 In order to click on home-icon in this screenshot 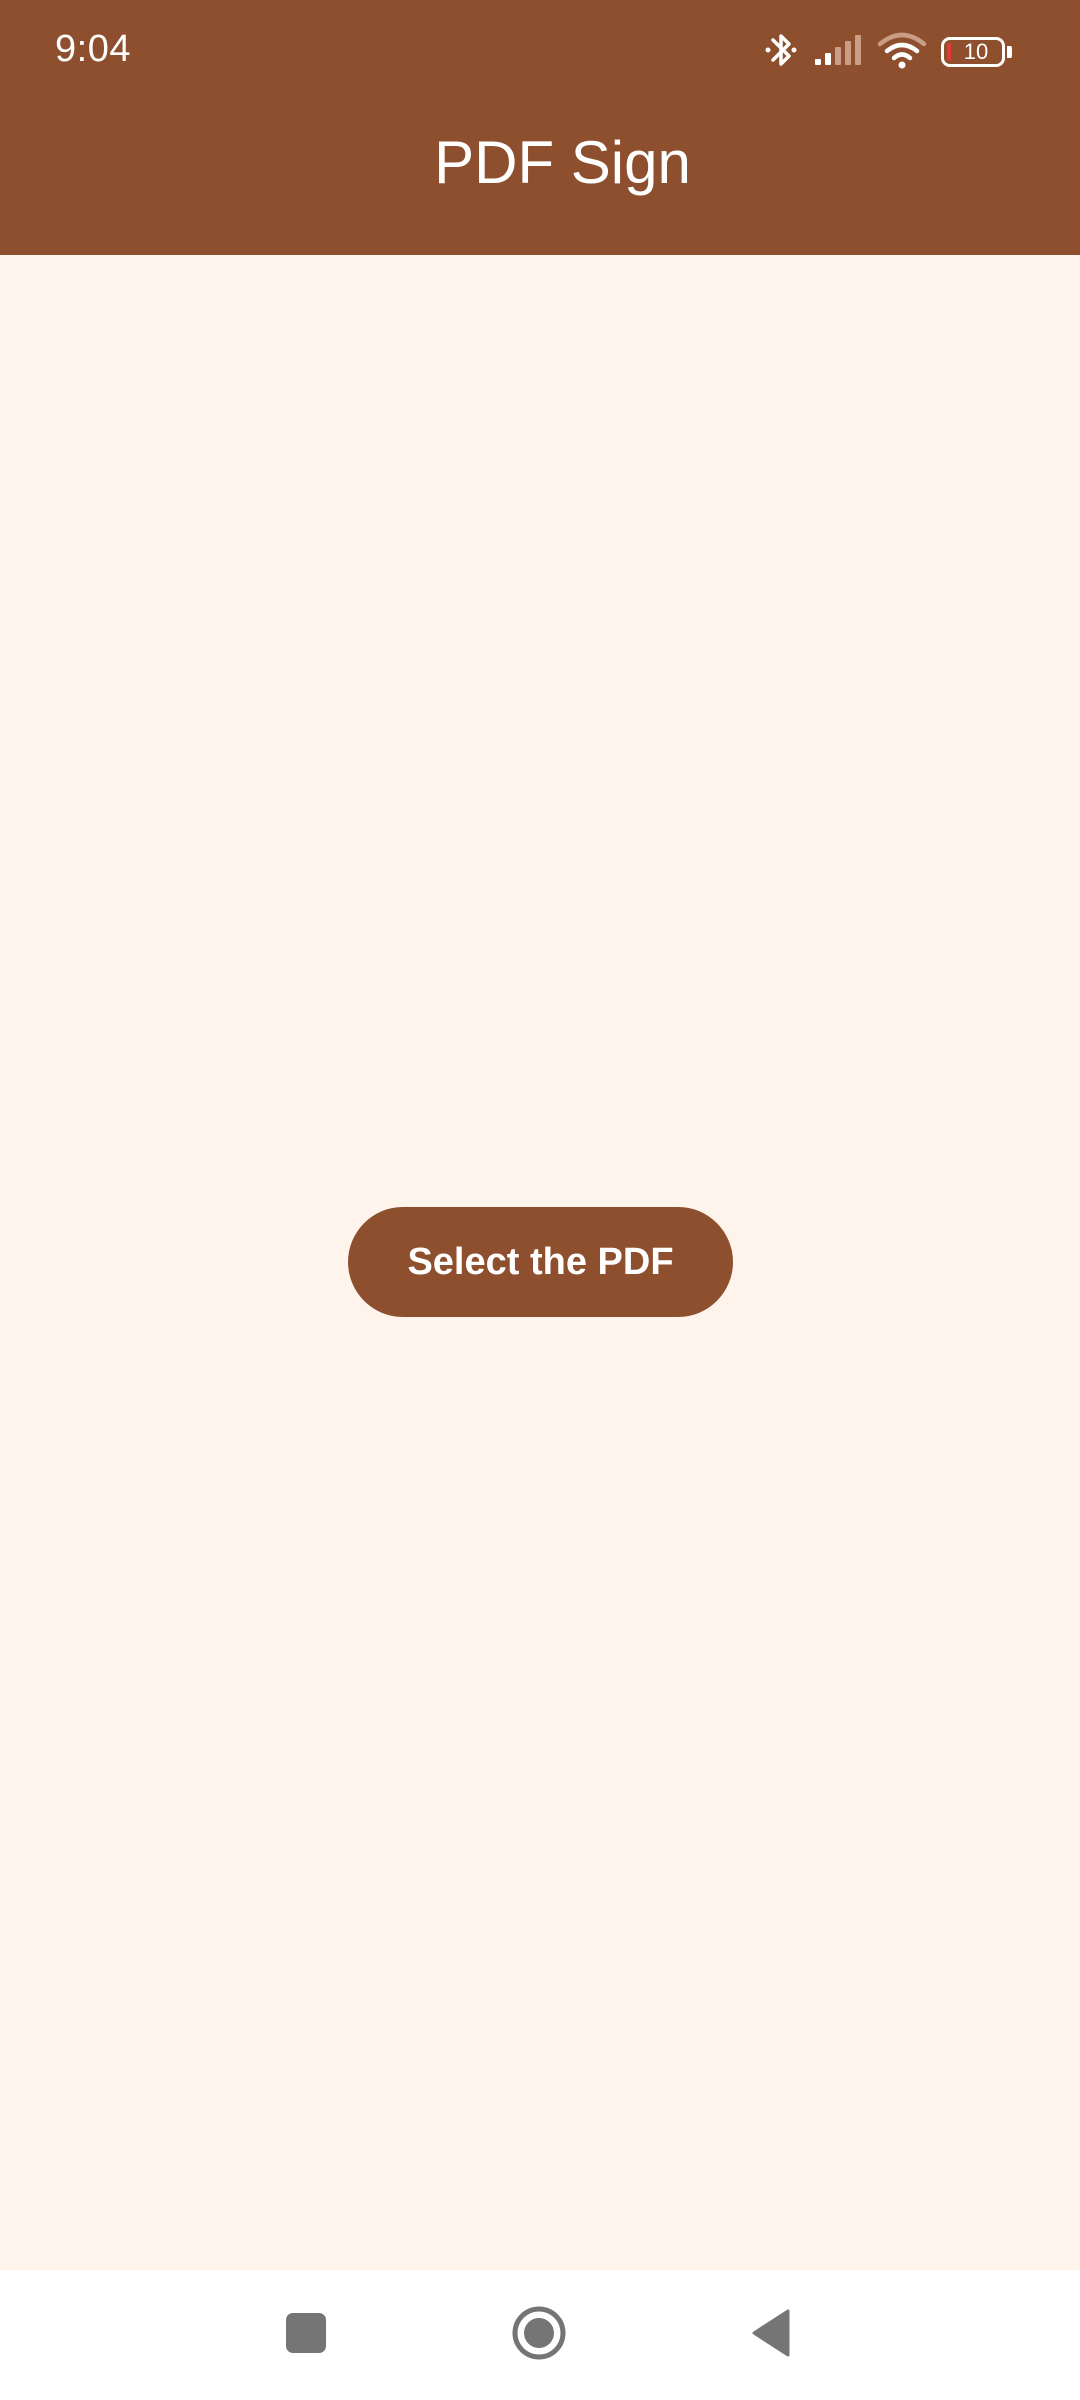, I will do `click(539, 2335)`.